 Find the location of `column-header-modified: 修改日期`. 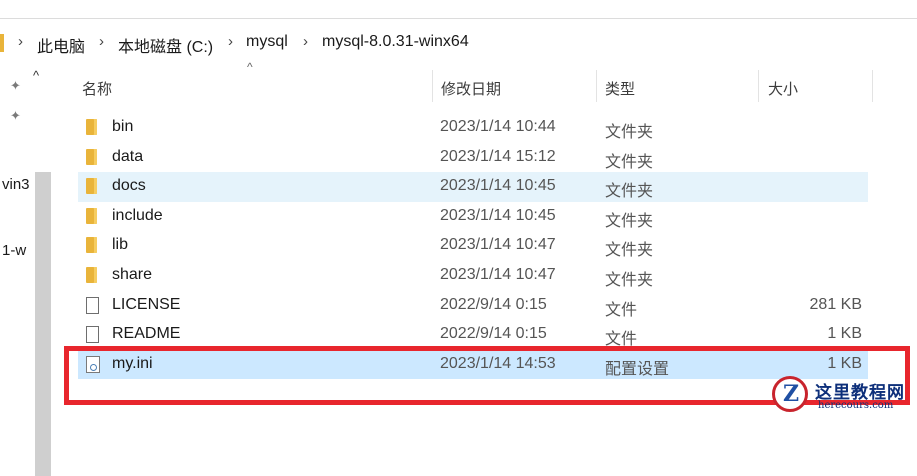

column-header-modified: 修改日期 is located at coordinates (471, 88).